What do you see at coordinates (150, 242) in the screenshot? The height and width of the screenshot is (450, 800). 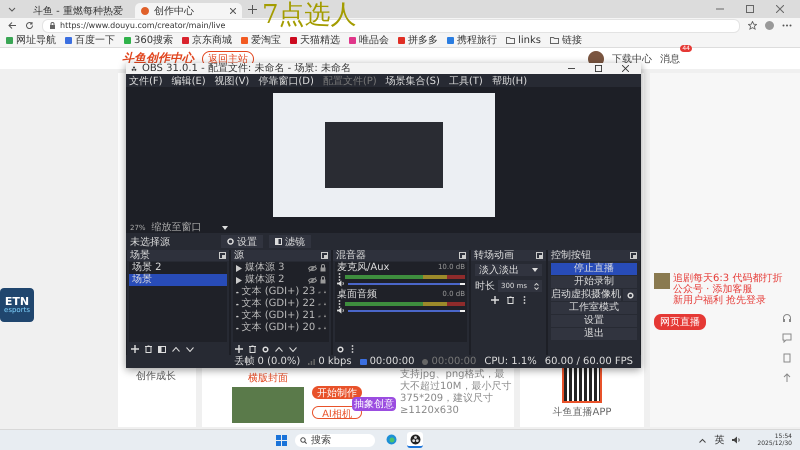 I see `no-source-label: 未选择源` at bounding box center [150, 242].